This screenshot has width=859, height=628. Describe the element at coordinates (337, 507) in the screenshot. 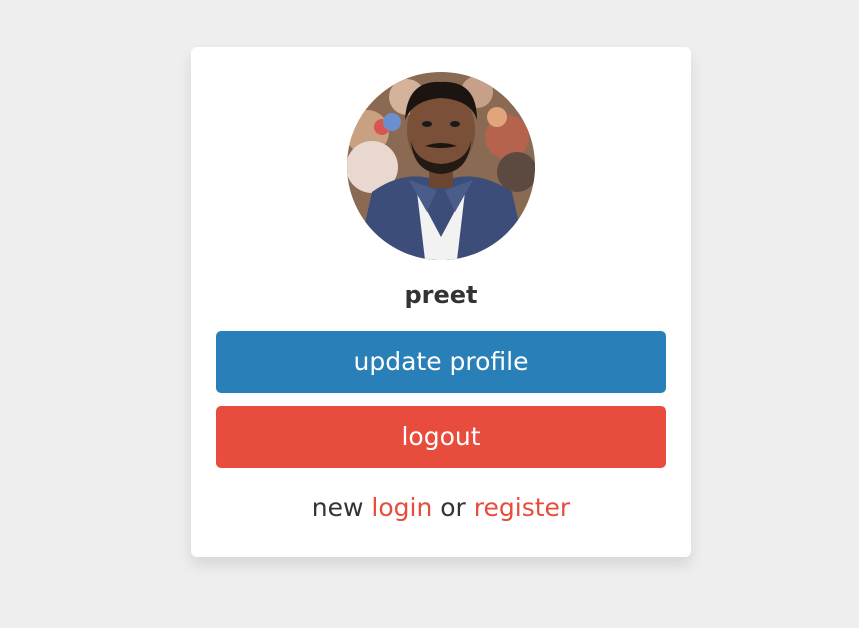

I see `footer-prefix: new` at that location.